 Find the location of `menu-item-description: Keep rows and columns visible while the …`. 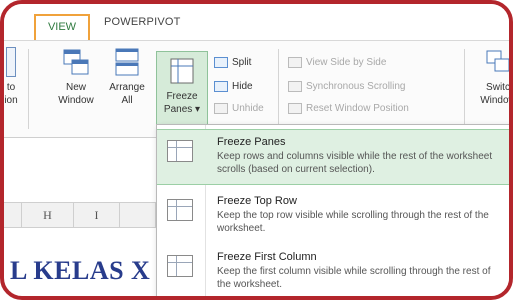

menu-item-description: Keep rows and columns visible while the … is located at coordinates (355, 163).